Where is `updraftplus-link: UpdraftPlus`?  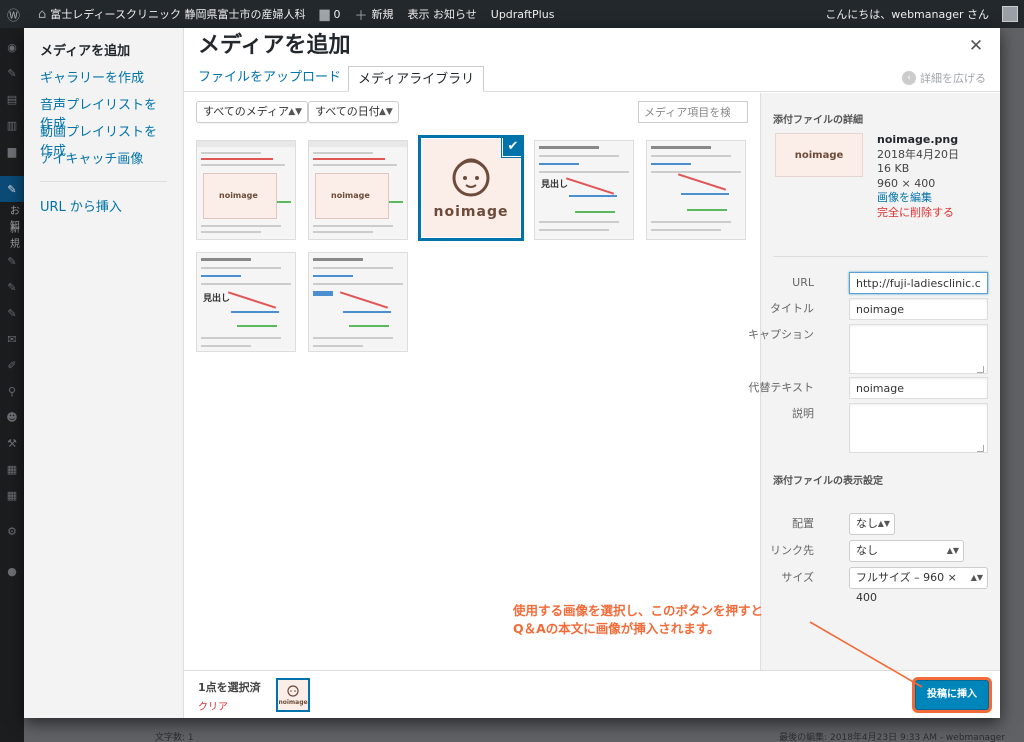 updraftplus-link: UpdraftPlus is located at coordinates (523, 14).